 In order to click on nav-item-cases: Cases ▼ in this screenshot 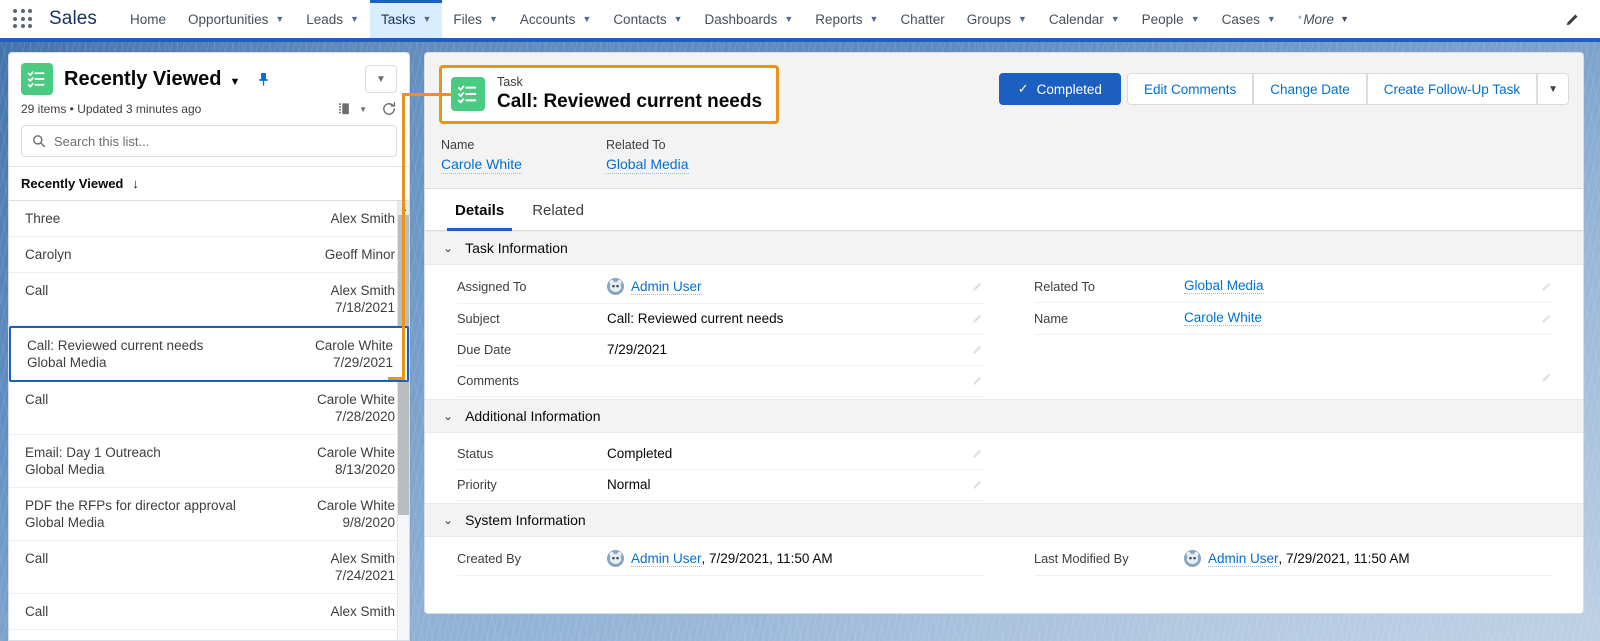, I will do `click(1249, 19)`.